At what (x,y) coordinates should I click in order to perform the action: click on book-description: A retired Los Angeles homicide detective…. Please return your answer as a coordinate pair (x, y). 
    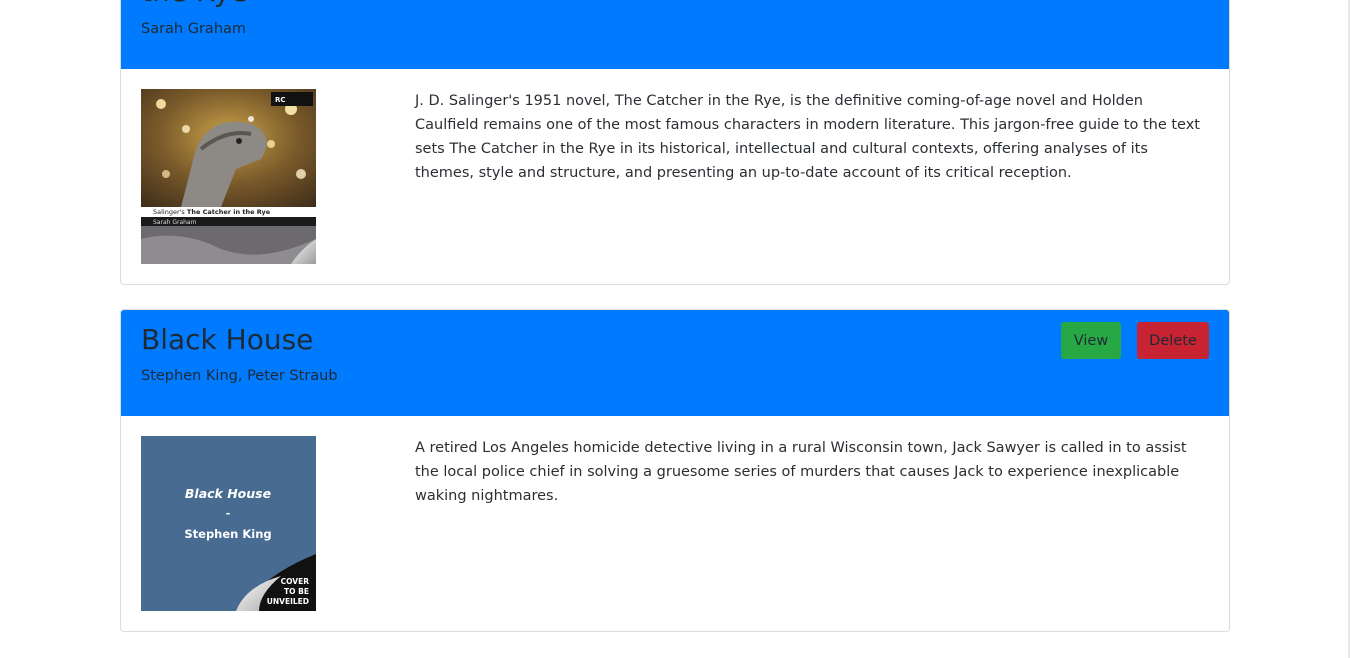
    Looking at the image, I should click on (801, 472).